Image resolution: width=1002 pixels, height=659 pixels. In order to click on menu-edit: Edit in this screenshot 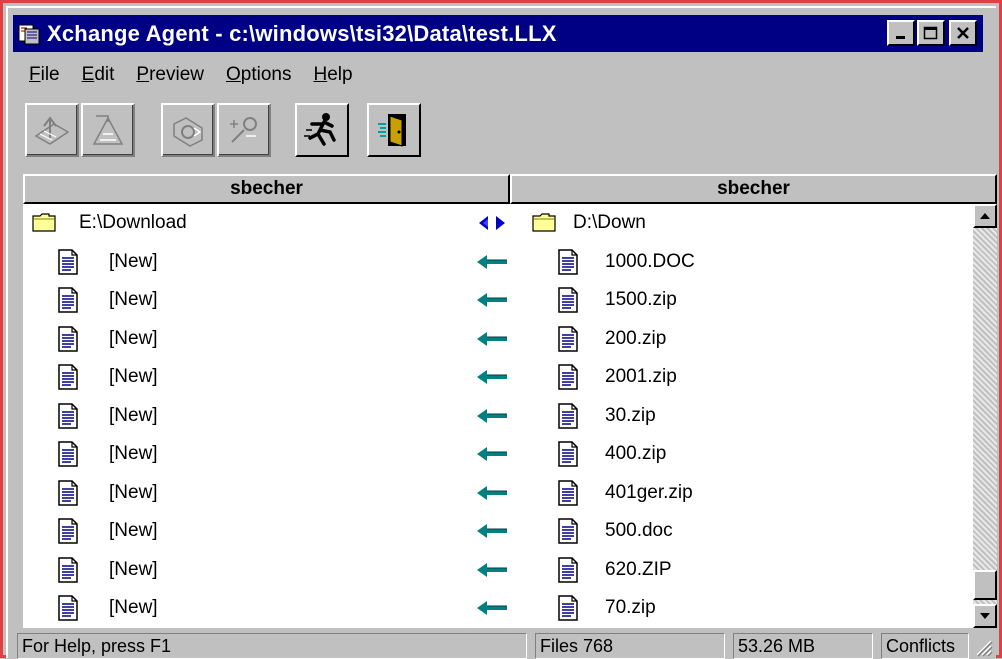, I will do `click(97, 75)`.